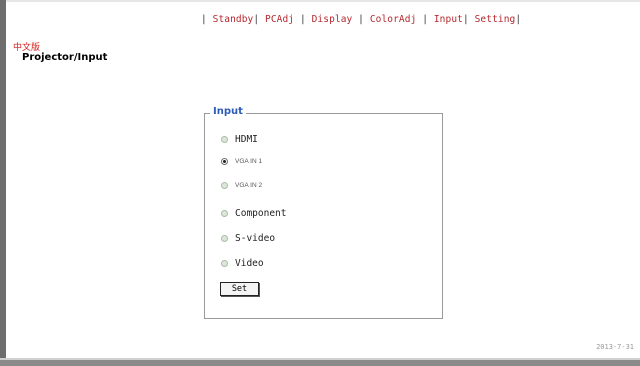 This screenshot has width=640, height=366. What do you see at coordinates (320, 363) in the screenshot?
I see `window-bottom-border` at bounding box center [320, 363].